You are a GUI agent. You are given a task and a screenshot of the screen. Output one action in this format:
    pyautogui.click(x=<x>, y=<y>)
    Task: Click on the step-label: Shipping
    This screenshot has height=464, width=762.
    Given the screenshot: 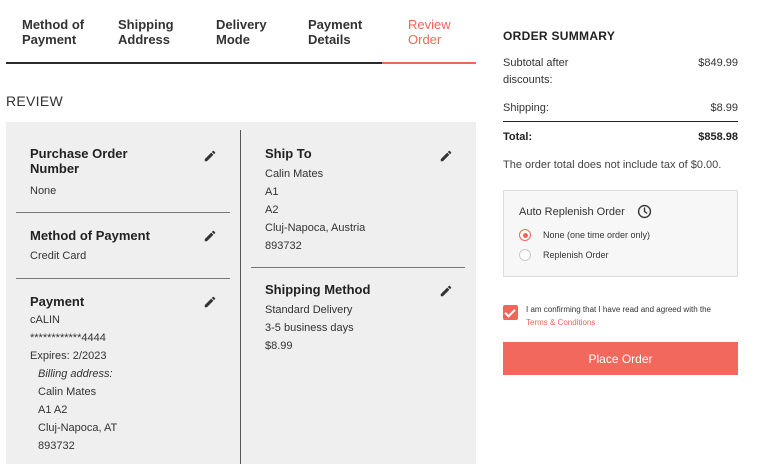 What is the action you would take?
    pyautogui.click(x=146, y=24)
    